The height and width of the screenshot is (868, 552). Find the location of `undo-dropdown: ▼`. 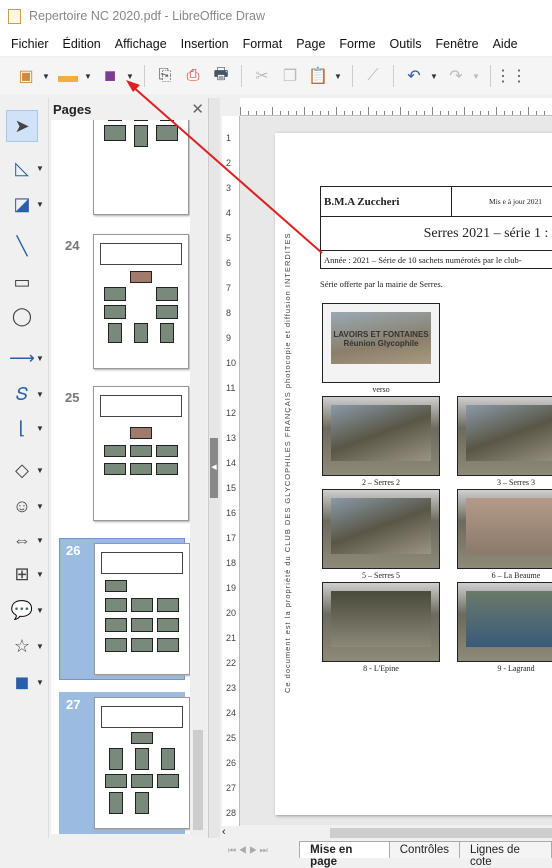

undo-dropdown: ▼ is located at coordinates (435, 76).